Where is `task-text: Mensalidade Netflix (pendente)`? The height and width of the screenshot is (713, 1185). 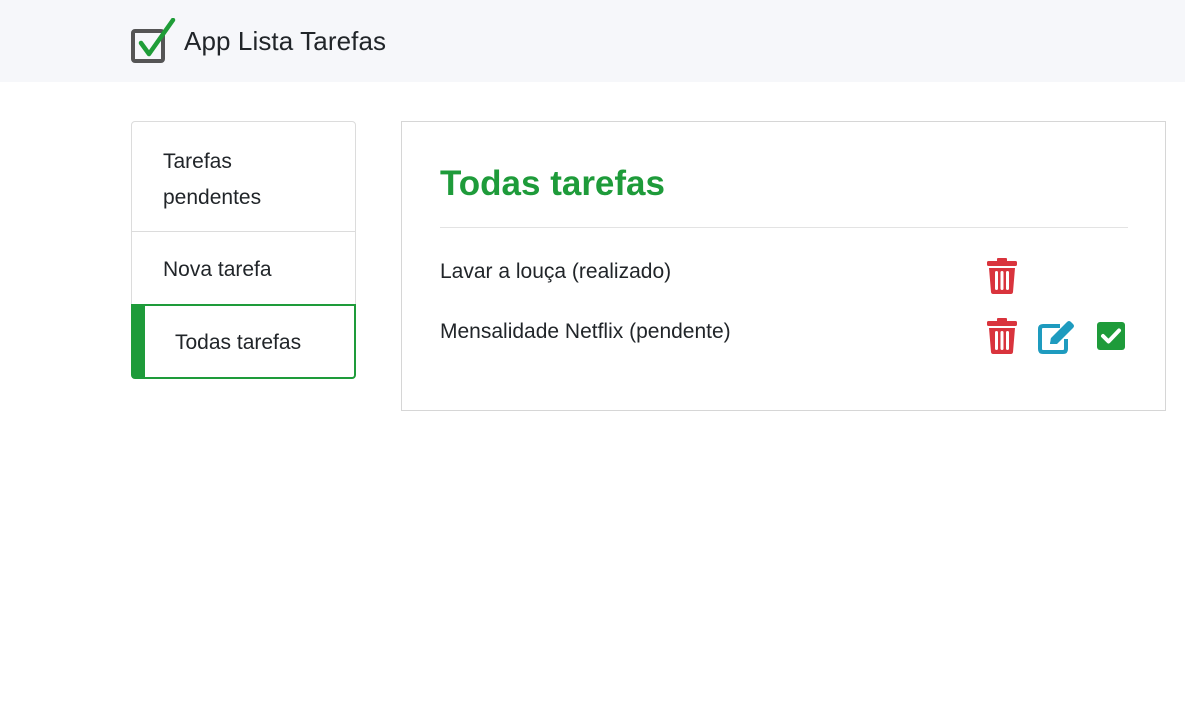
task-text: Mensalidade Netflix (pendente) is located at coordinates (585, 331).